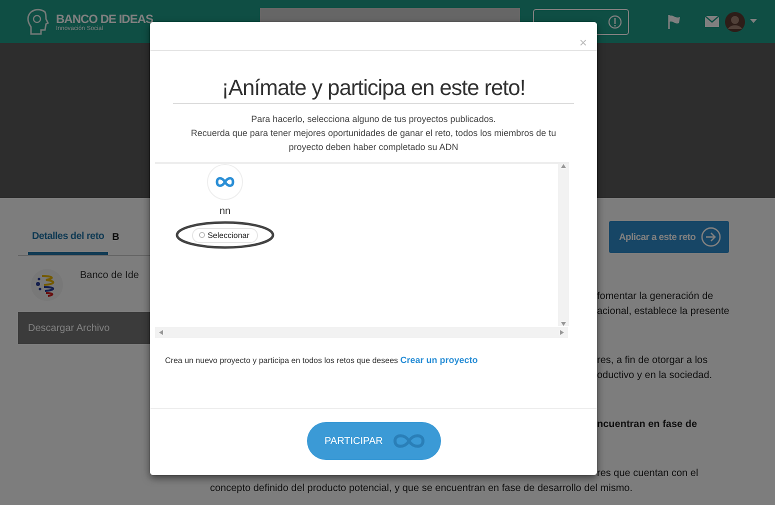 This screenshot has height=505, width=775. What do you see at coordinates (84, 328) in the screenshot?
I see `download-button: Descargar Archivo` at bounding box center [84, 328].